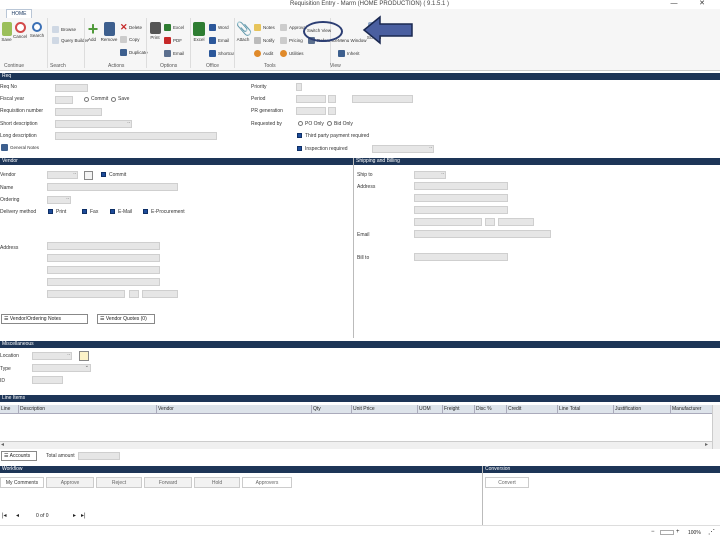 This screenshot has height=540, width=720. I want to click on inspection-checkbox, so click(299, 148).